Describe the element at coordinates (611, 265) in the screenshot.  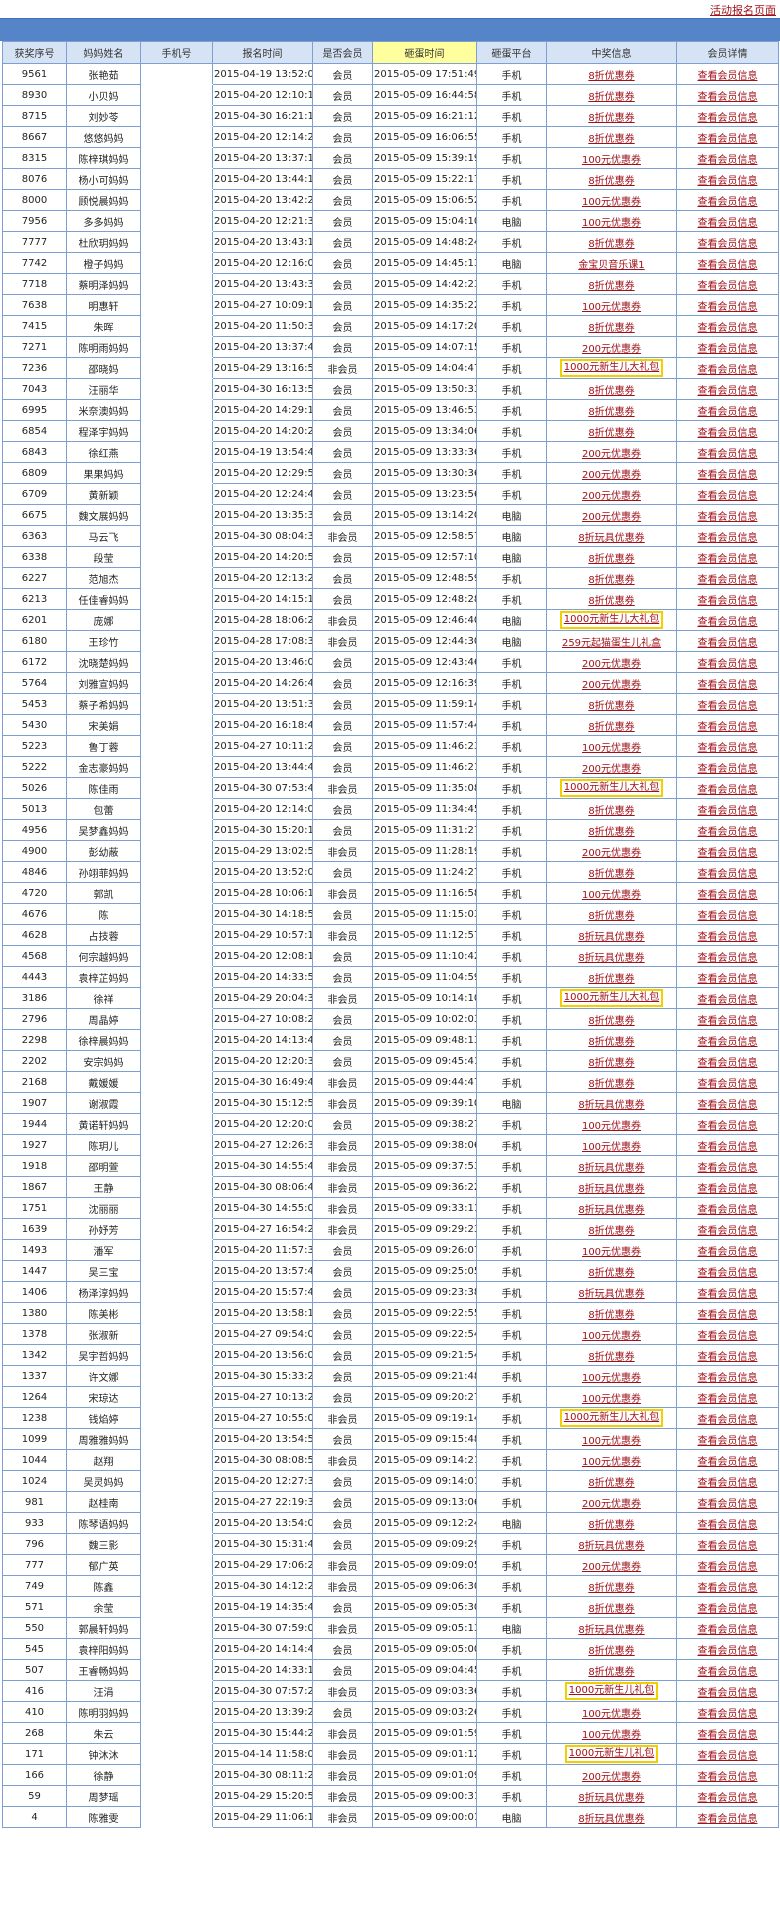
I see `prize-link: 金宝贝音乐课1` at that location.